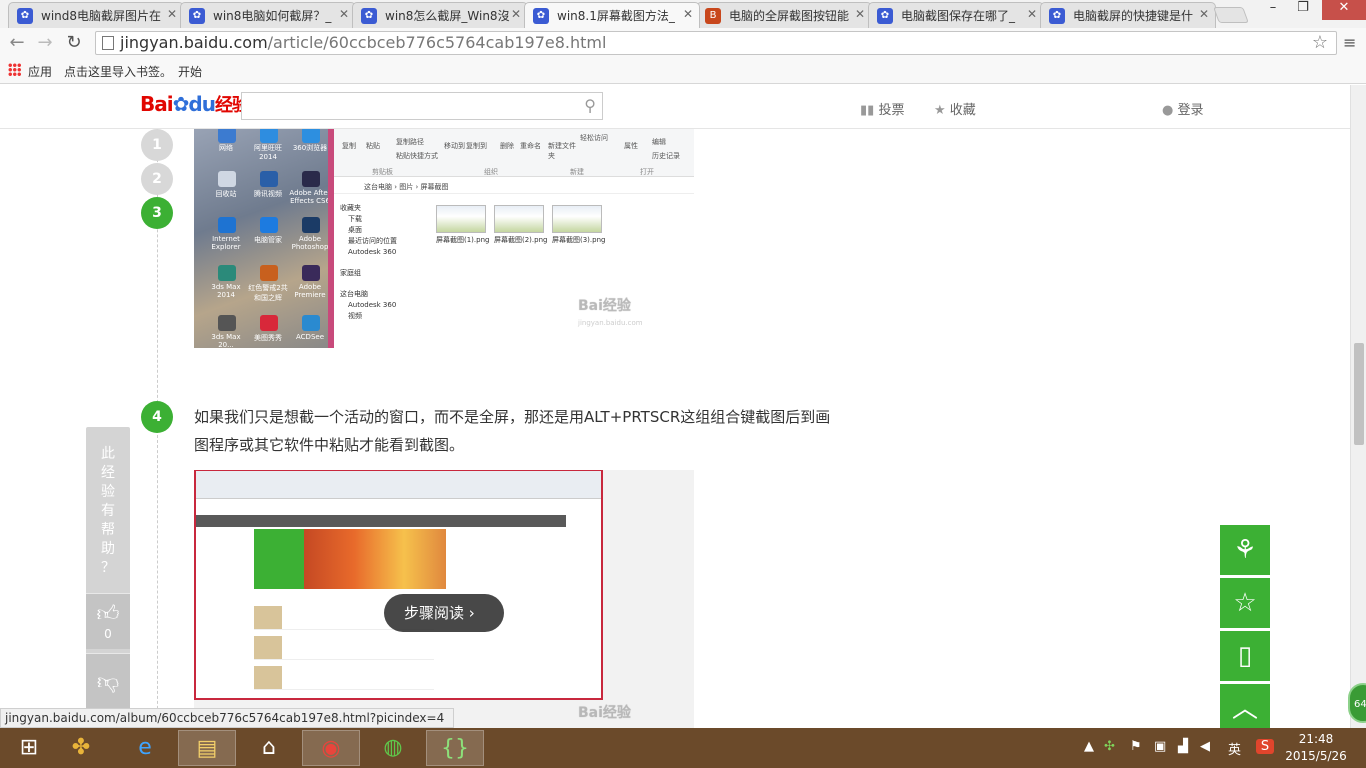  What do you see at coordinates (96, 15) in the screenshot?
I see `tab-0: ✿ wind8电脑截屏图片在 ✕` at bounding box center [96, 15].